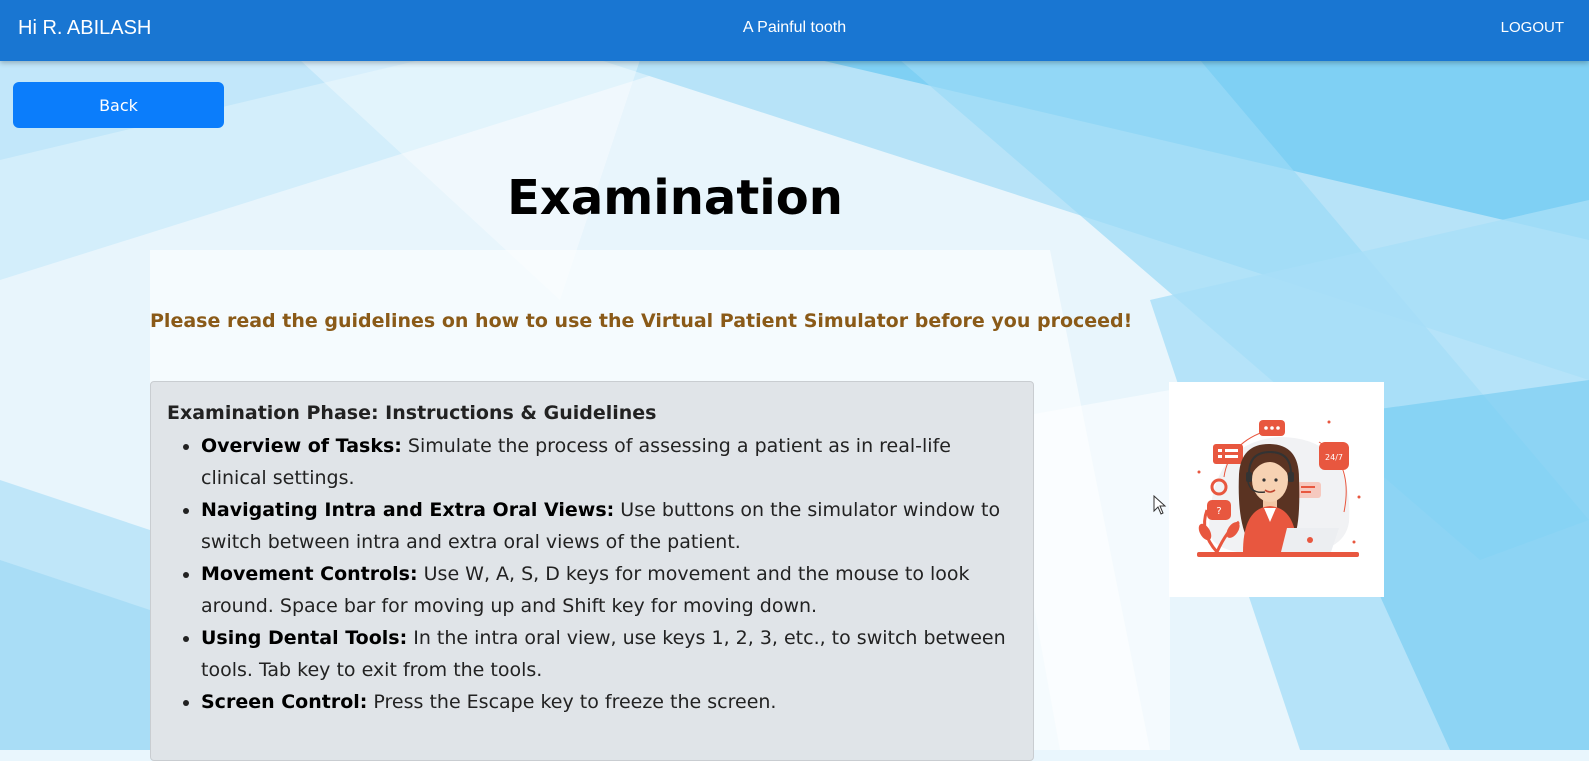  What do you see at coordinates (118, 105) in the screenshot?
I see `back-button: Back` at bounding box center [118, 105].